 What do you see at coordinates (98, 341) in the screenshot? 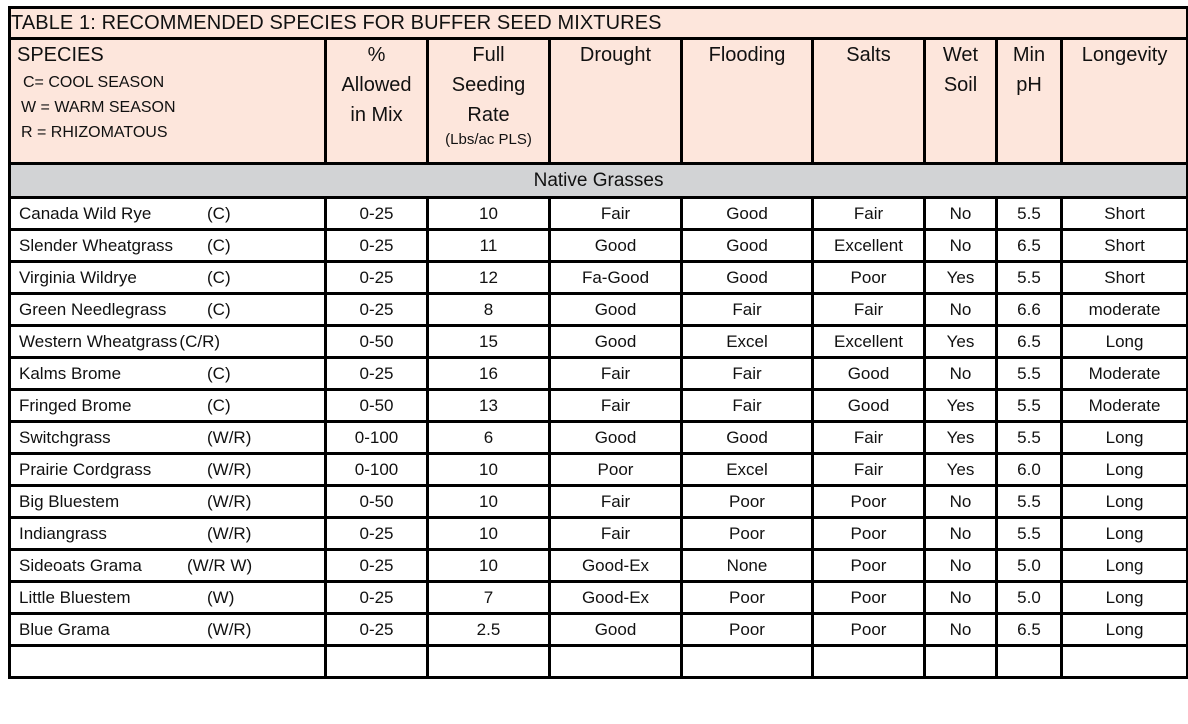
I see `species-name: Western Wheatgrass` at bounding box center [98, 341].